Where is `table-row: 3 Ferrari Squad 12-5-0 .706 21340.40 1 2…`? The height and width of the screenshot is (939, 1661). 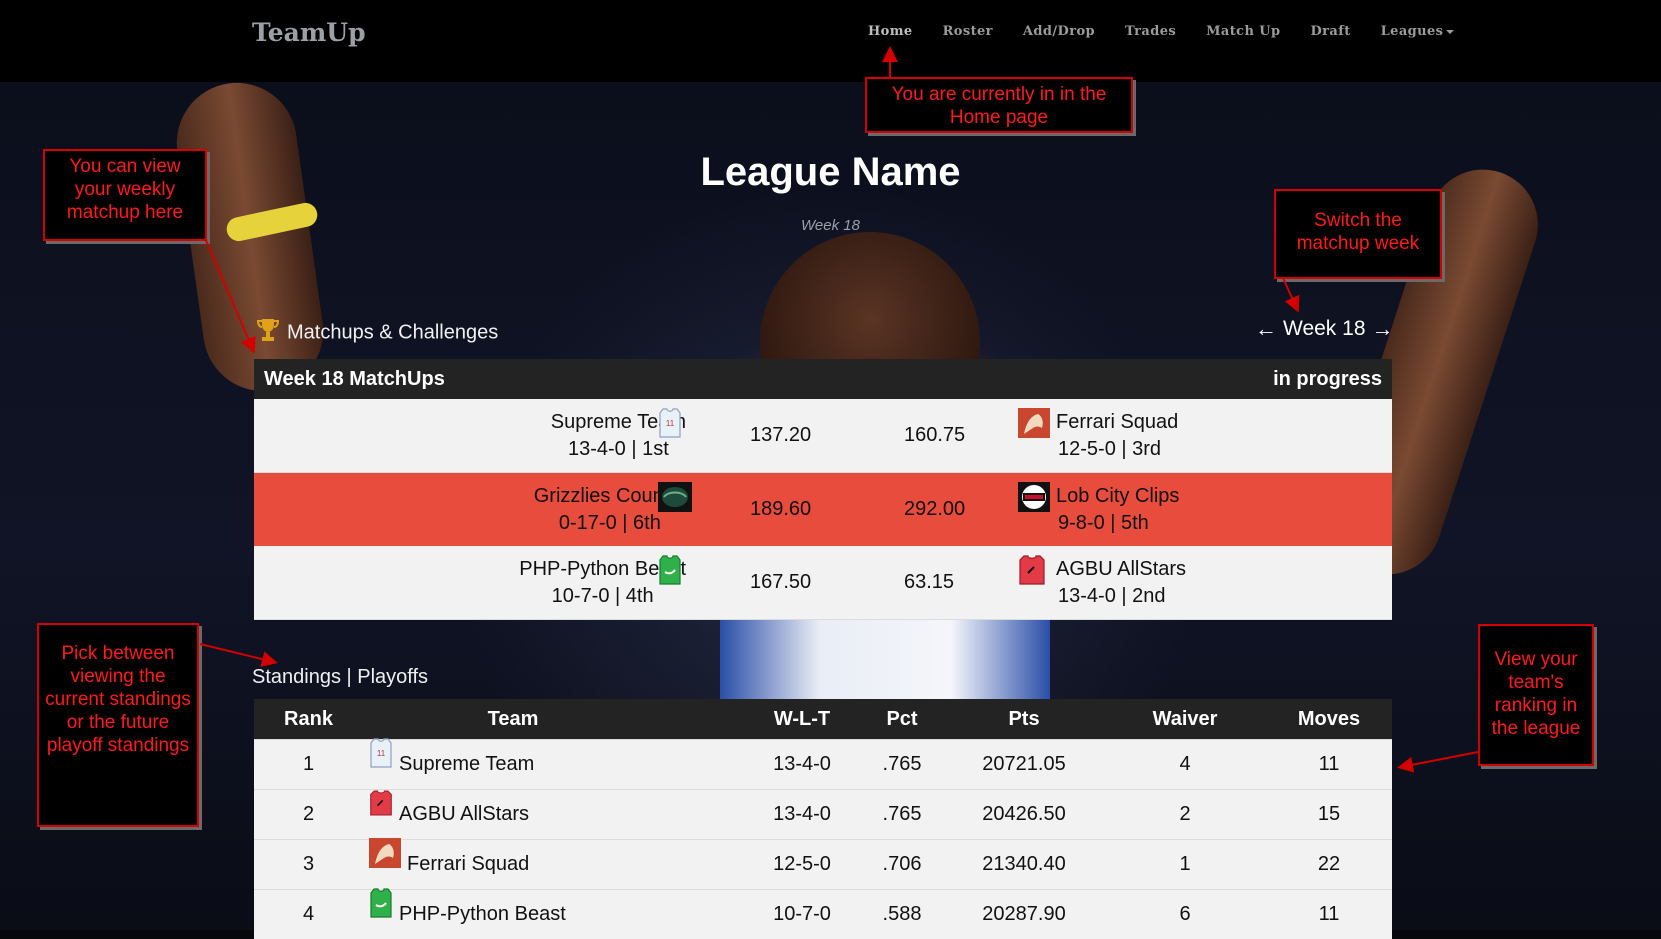 table-row: 3 Ferrari Squad 12-5-0 .706 21340.40 1 2… is located at coordinates (823, 863).